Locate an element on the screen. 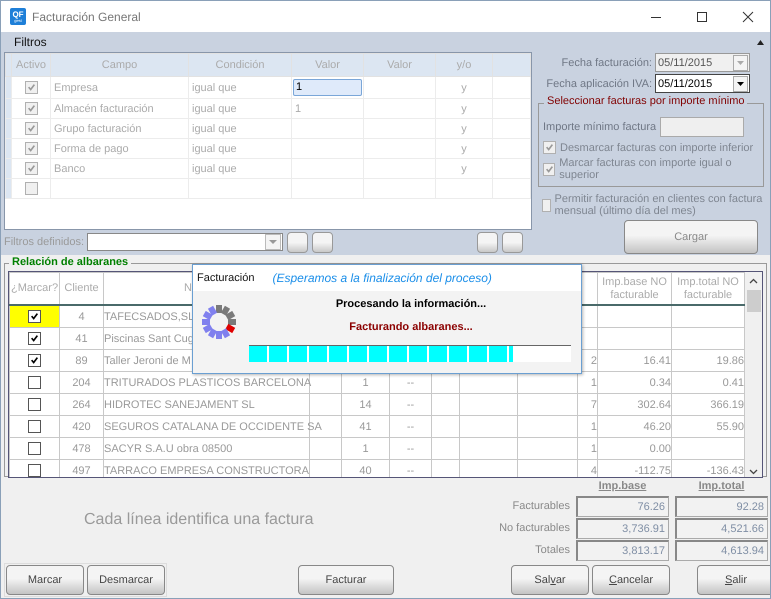  cell-editor: 1 is located at coordinates (327, 87).